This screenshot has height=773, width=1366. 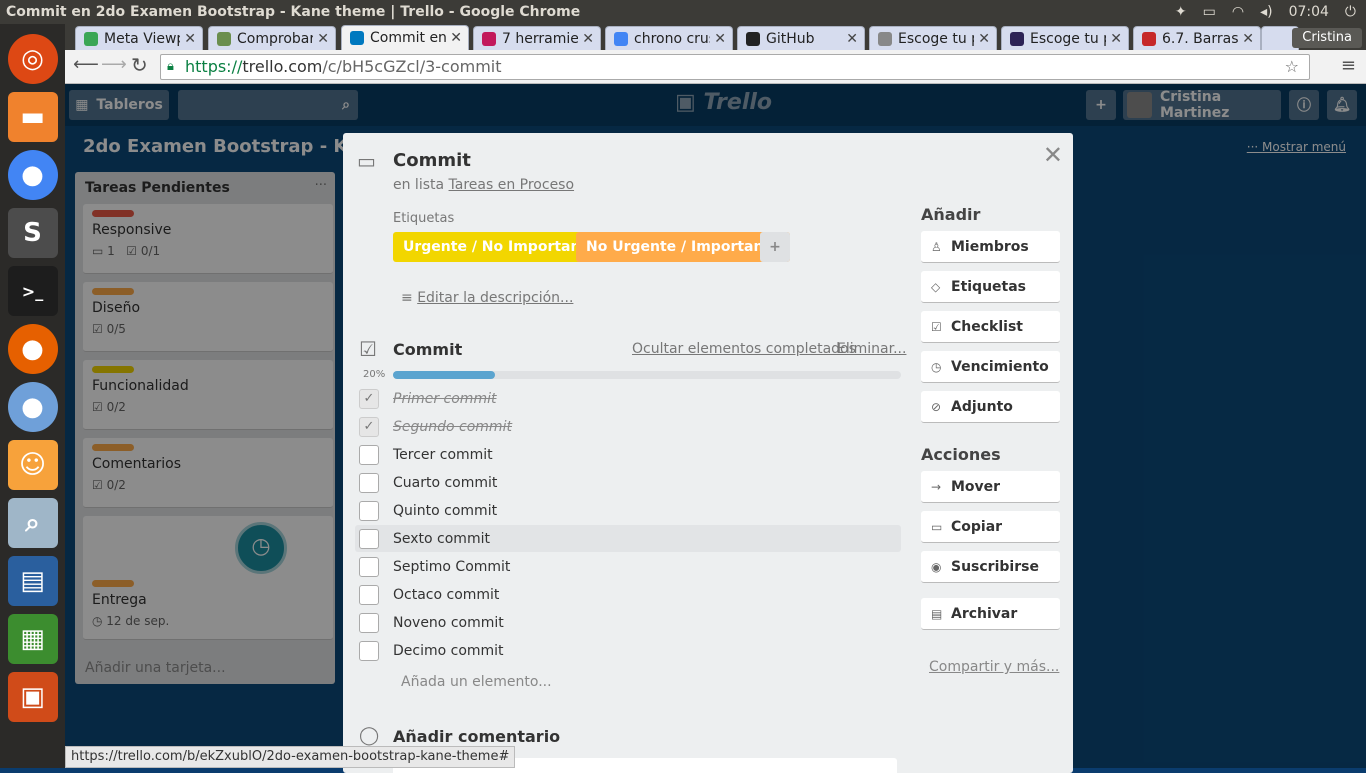 What do you see at coordinates (990, 327) in the screenshot?
I see `add-checklist-button: ☑ Checklist` at bounding box center [990, 327].